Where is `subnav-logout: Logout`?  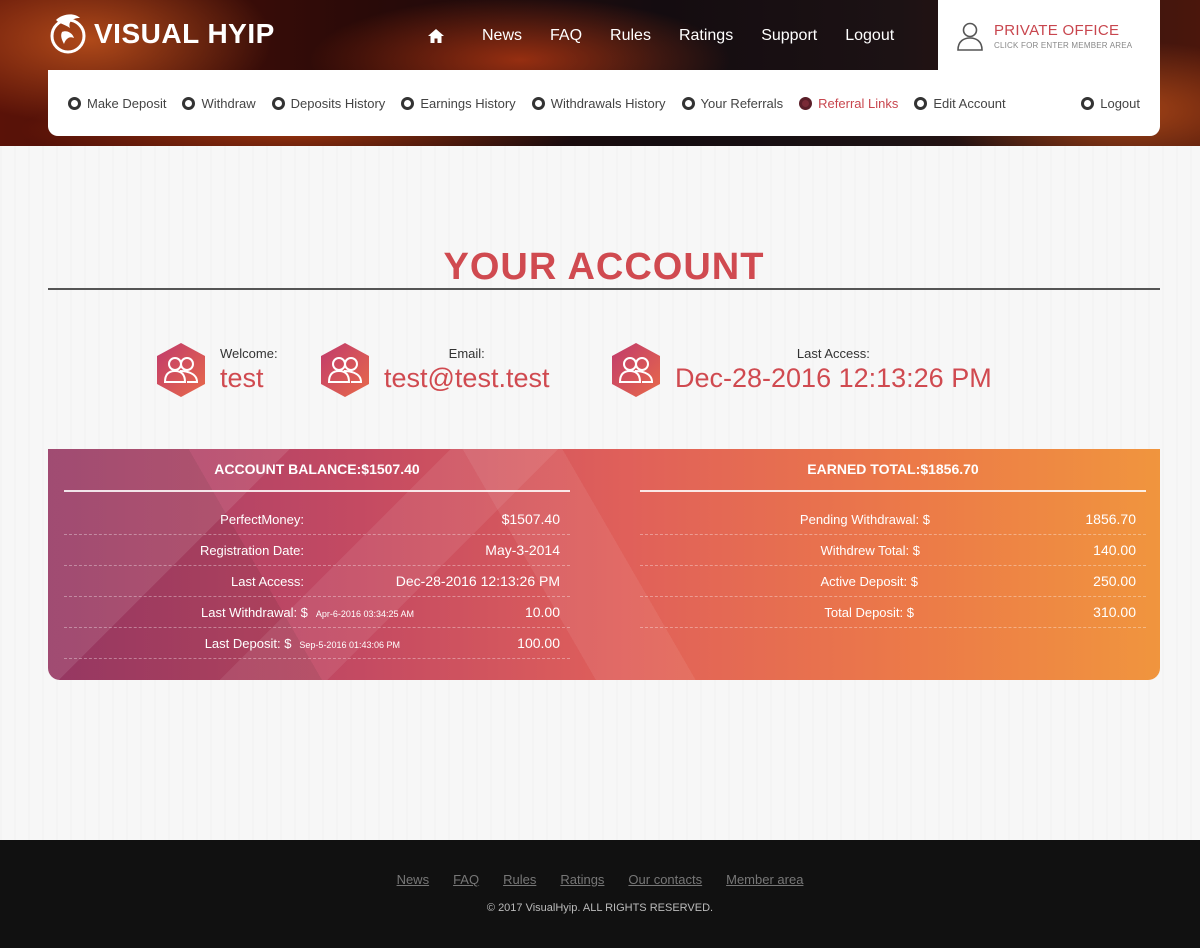 subnav-logout: Logout is located at coordinates (1110, 103).